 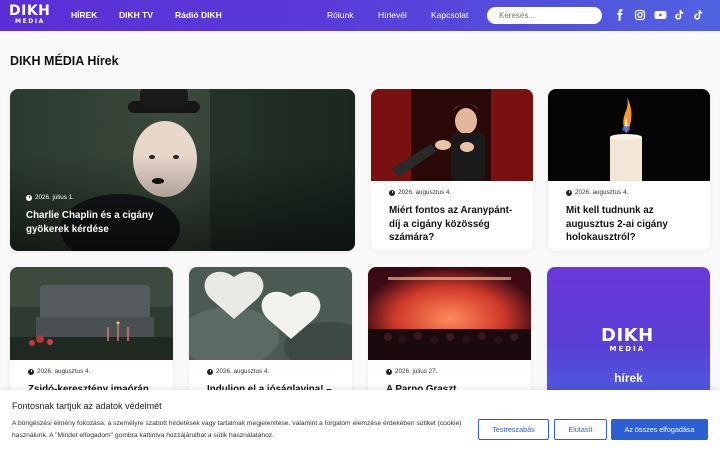 I want to click on search-input, so click(x=544, y=15).